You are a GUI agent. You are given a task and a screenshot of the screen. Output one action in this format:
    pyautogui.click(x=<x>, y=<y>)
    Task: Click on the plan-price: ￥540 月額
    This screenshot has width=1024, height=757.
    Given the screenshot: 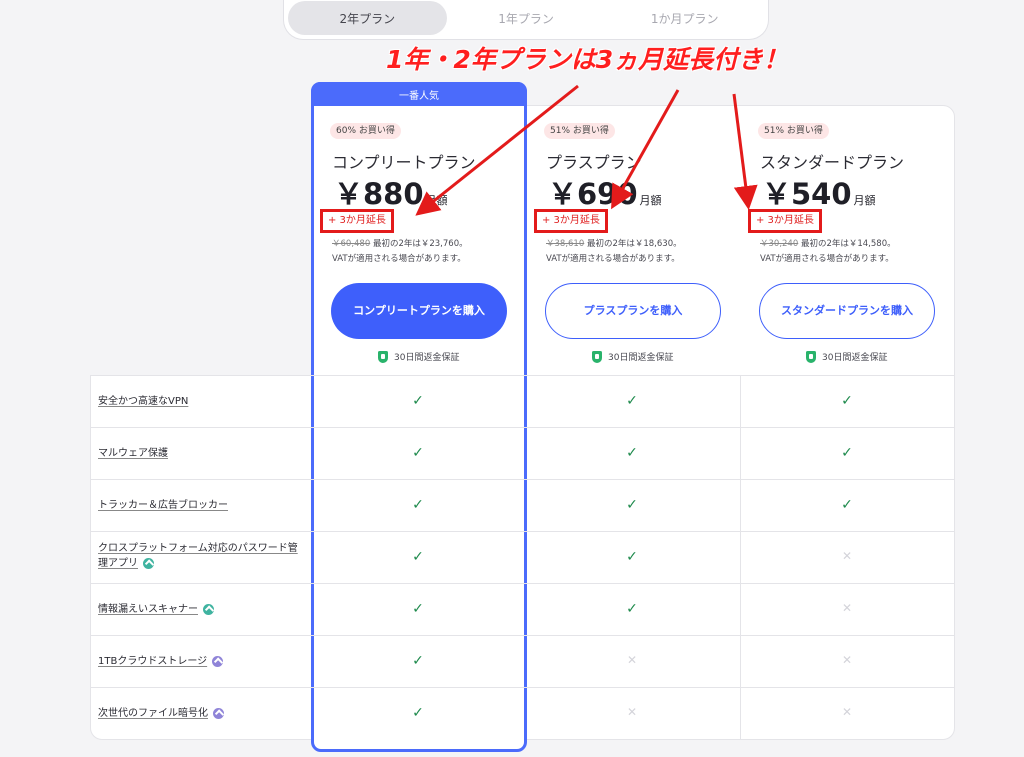 What is the action you would take?
    pyautogui.click(x=819, y=192)
    